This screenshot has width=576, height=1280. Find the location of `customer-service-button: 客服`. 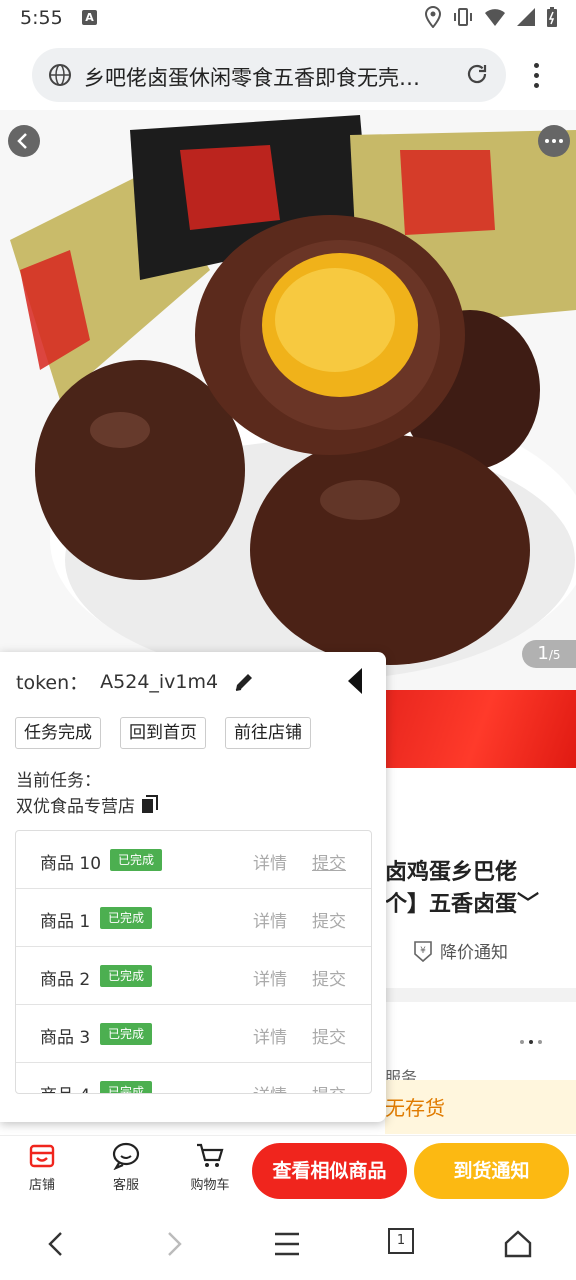

customer-service-button: 客服 is located at coordinates (126, 1167).